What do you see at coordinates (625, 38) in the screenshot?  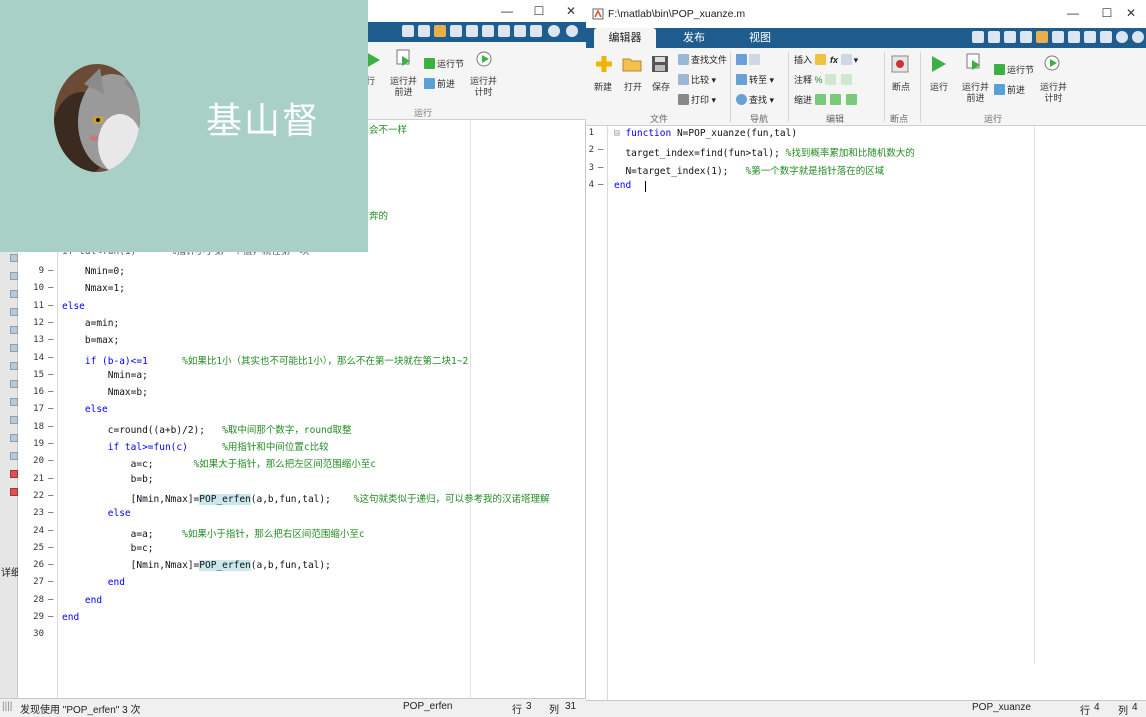 I see `tab-editor: 编辑器` at bounding box center [625, 38].